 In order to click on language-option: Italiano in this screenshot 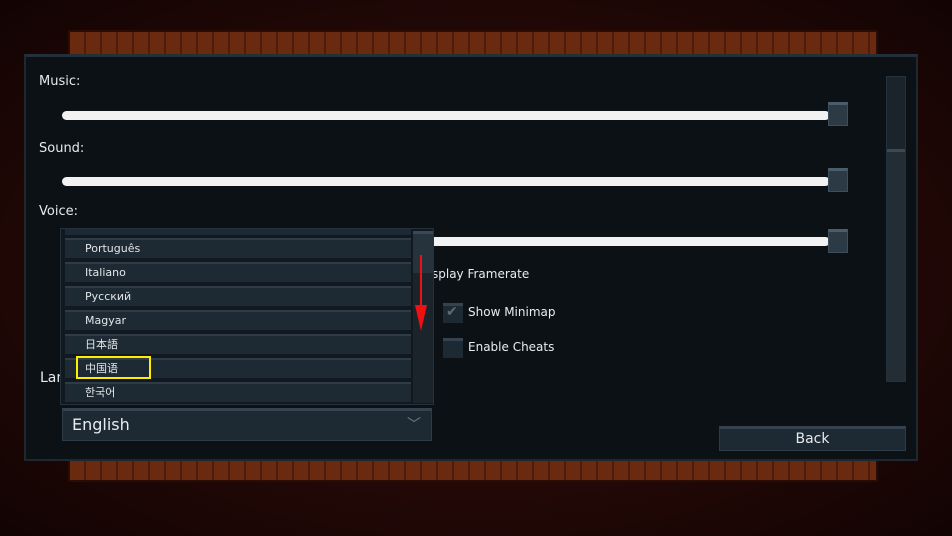, I will do `click(238, 272)`.